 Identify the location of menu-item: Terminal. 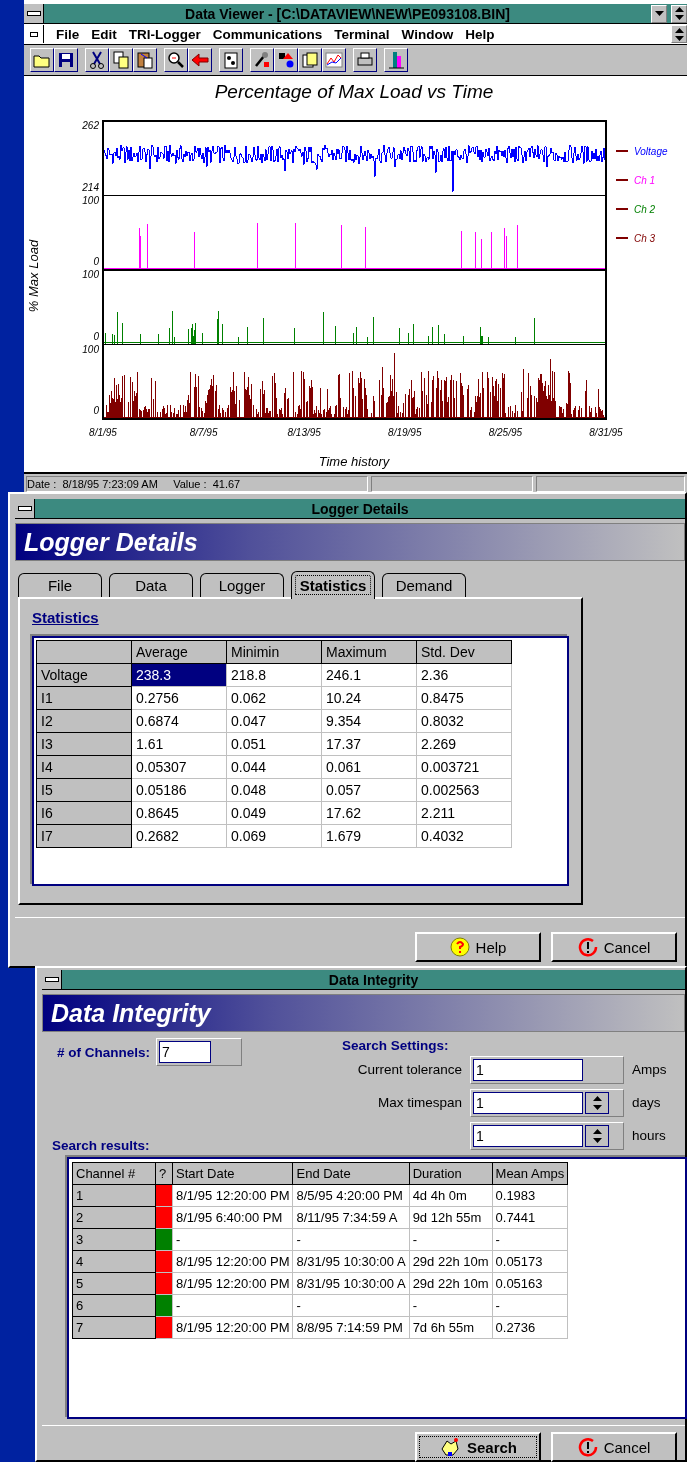
(362, 34).